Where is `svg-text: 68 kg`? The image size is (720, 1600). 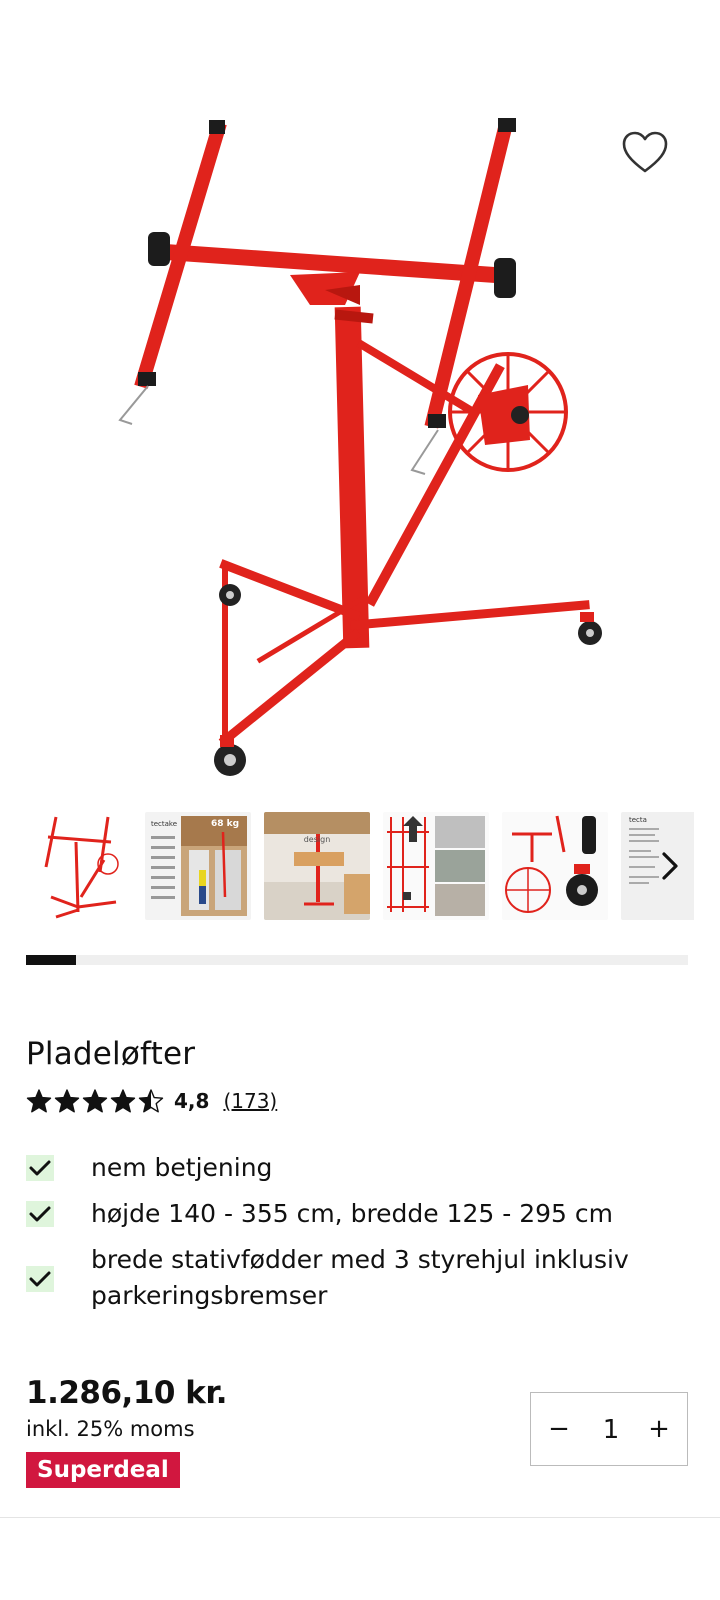
svg-text: 68 kg is located at coordinates (225, 824).